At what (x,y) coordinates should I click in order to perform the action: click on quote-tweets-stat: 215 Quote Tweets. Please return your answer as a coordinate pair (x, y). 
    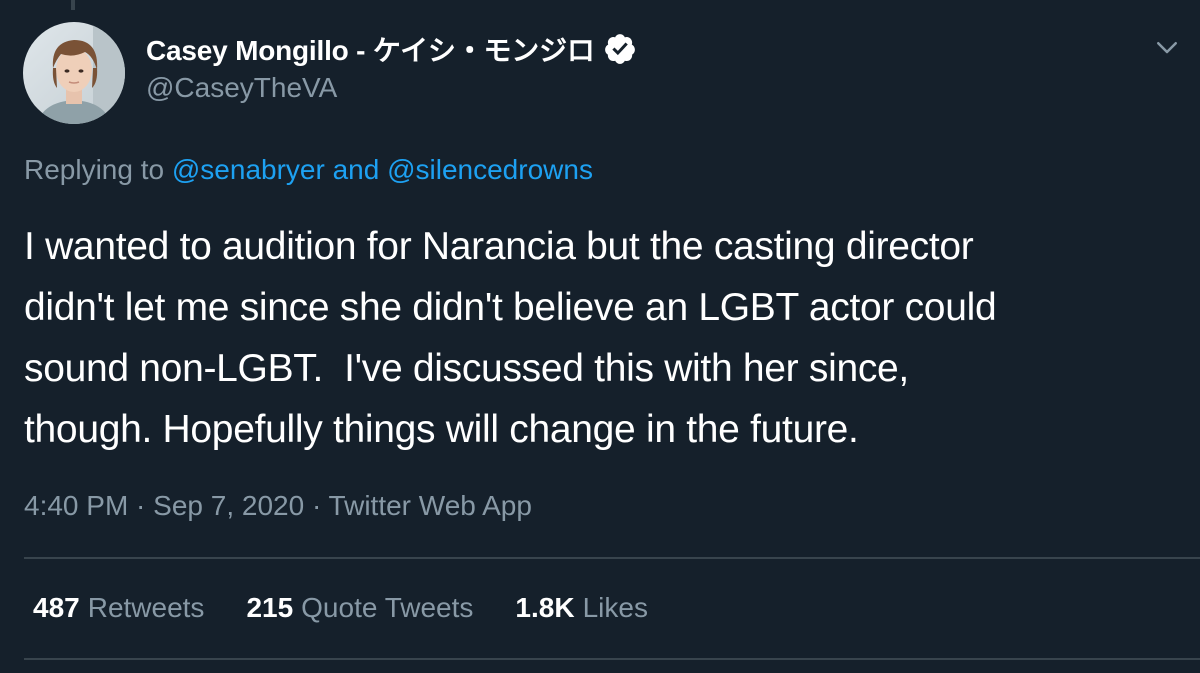
    Looking at the image, I should click on (359, 608).